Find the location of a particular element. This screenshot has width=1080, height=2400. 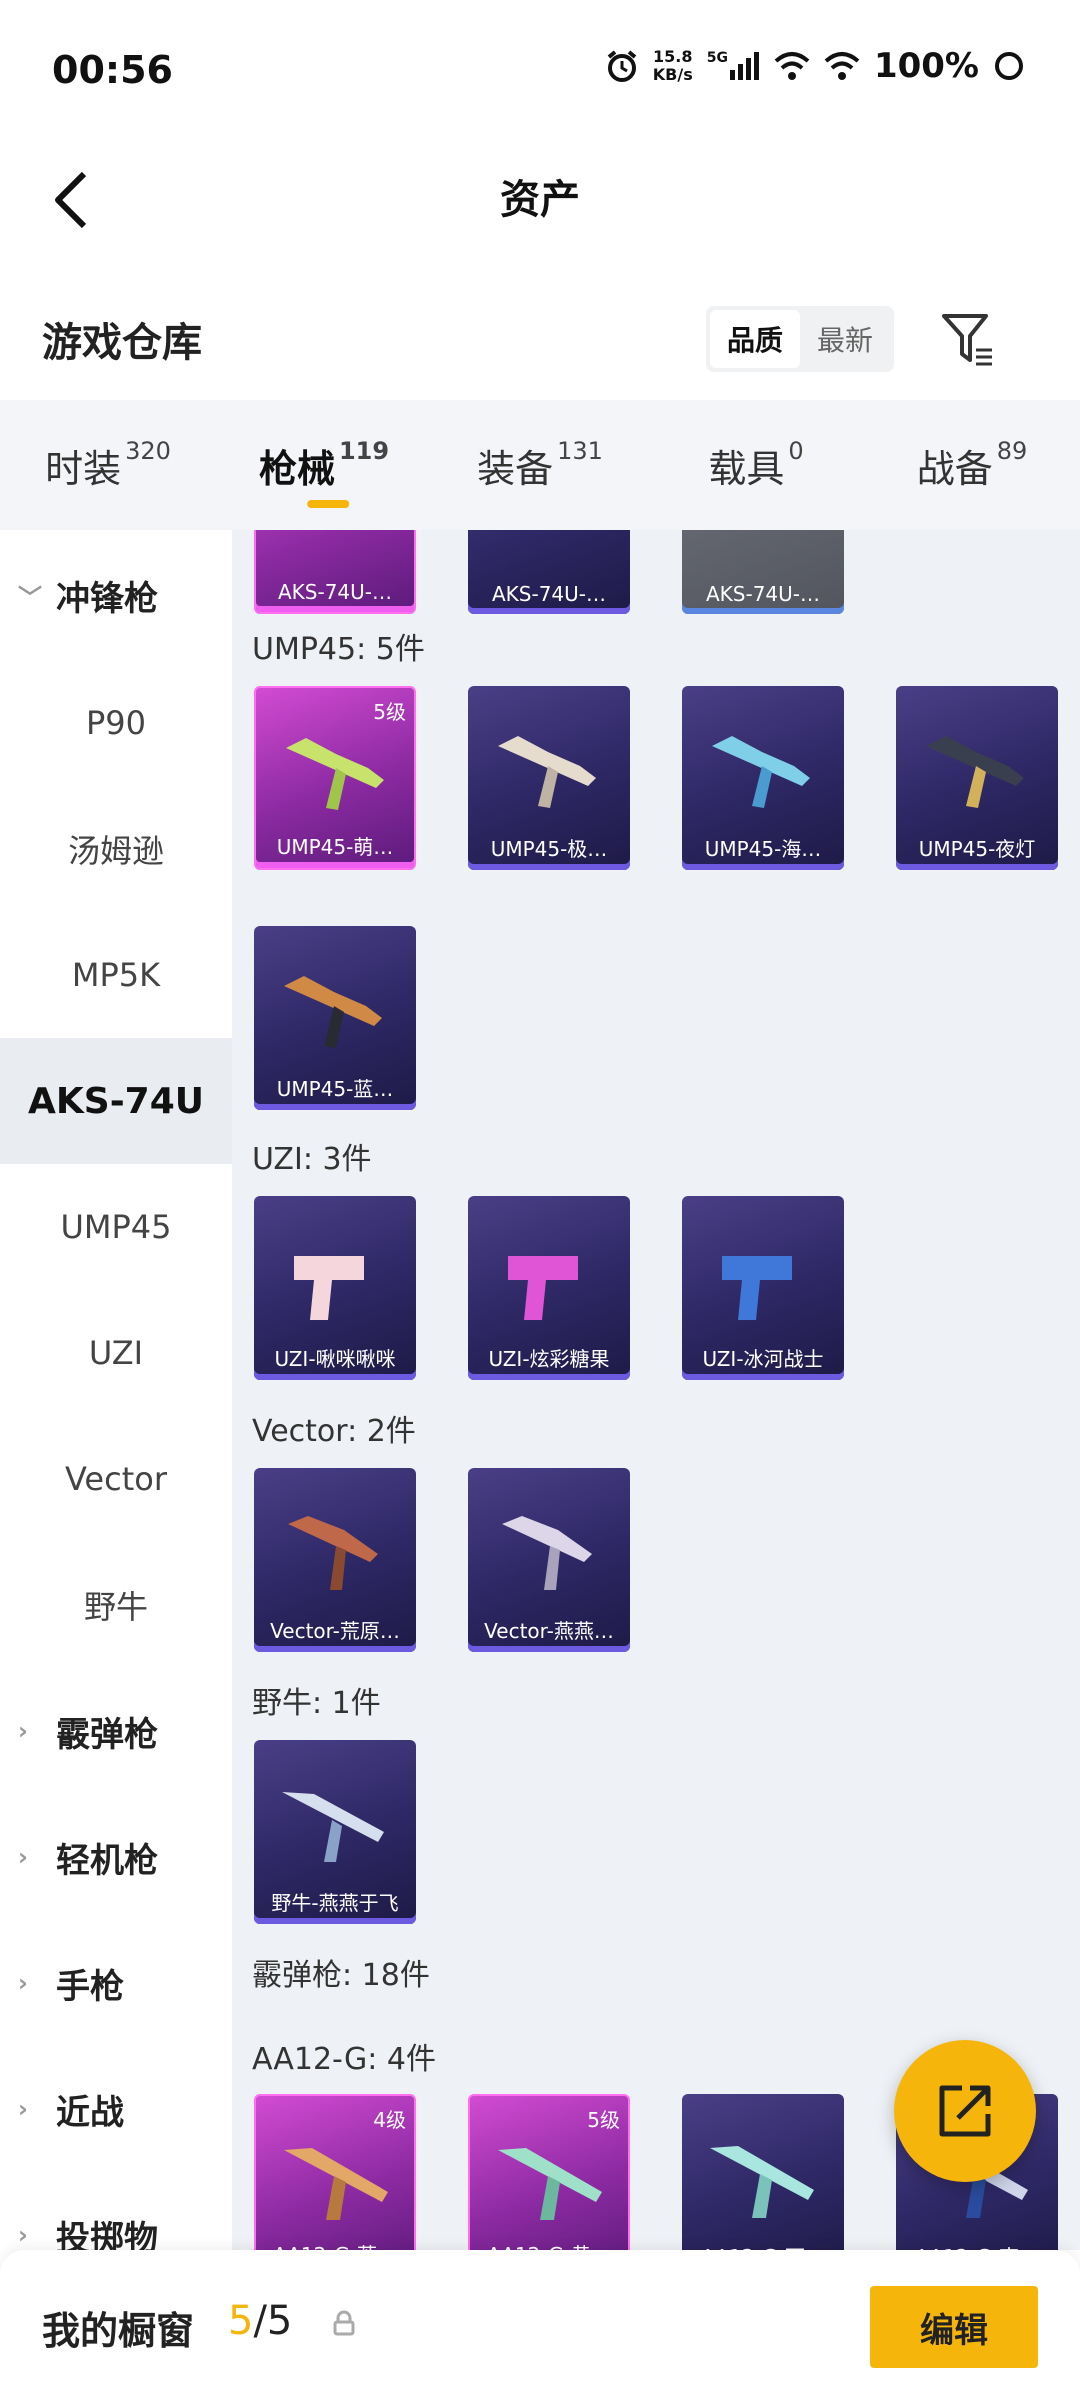

sidebar-item-mp5k: MP5K is located at coordinates (116, 975).